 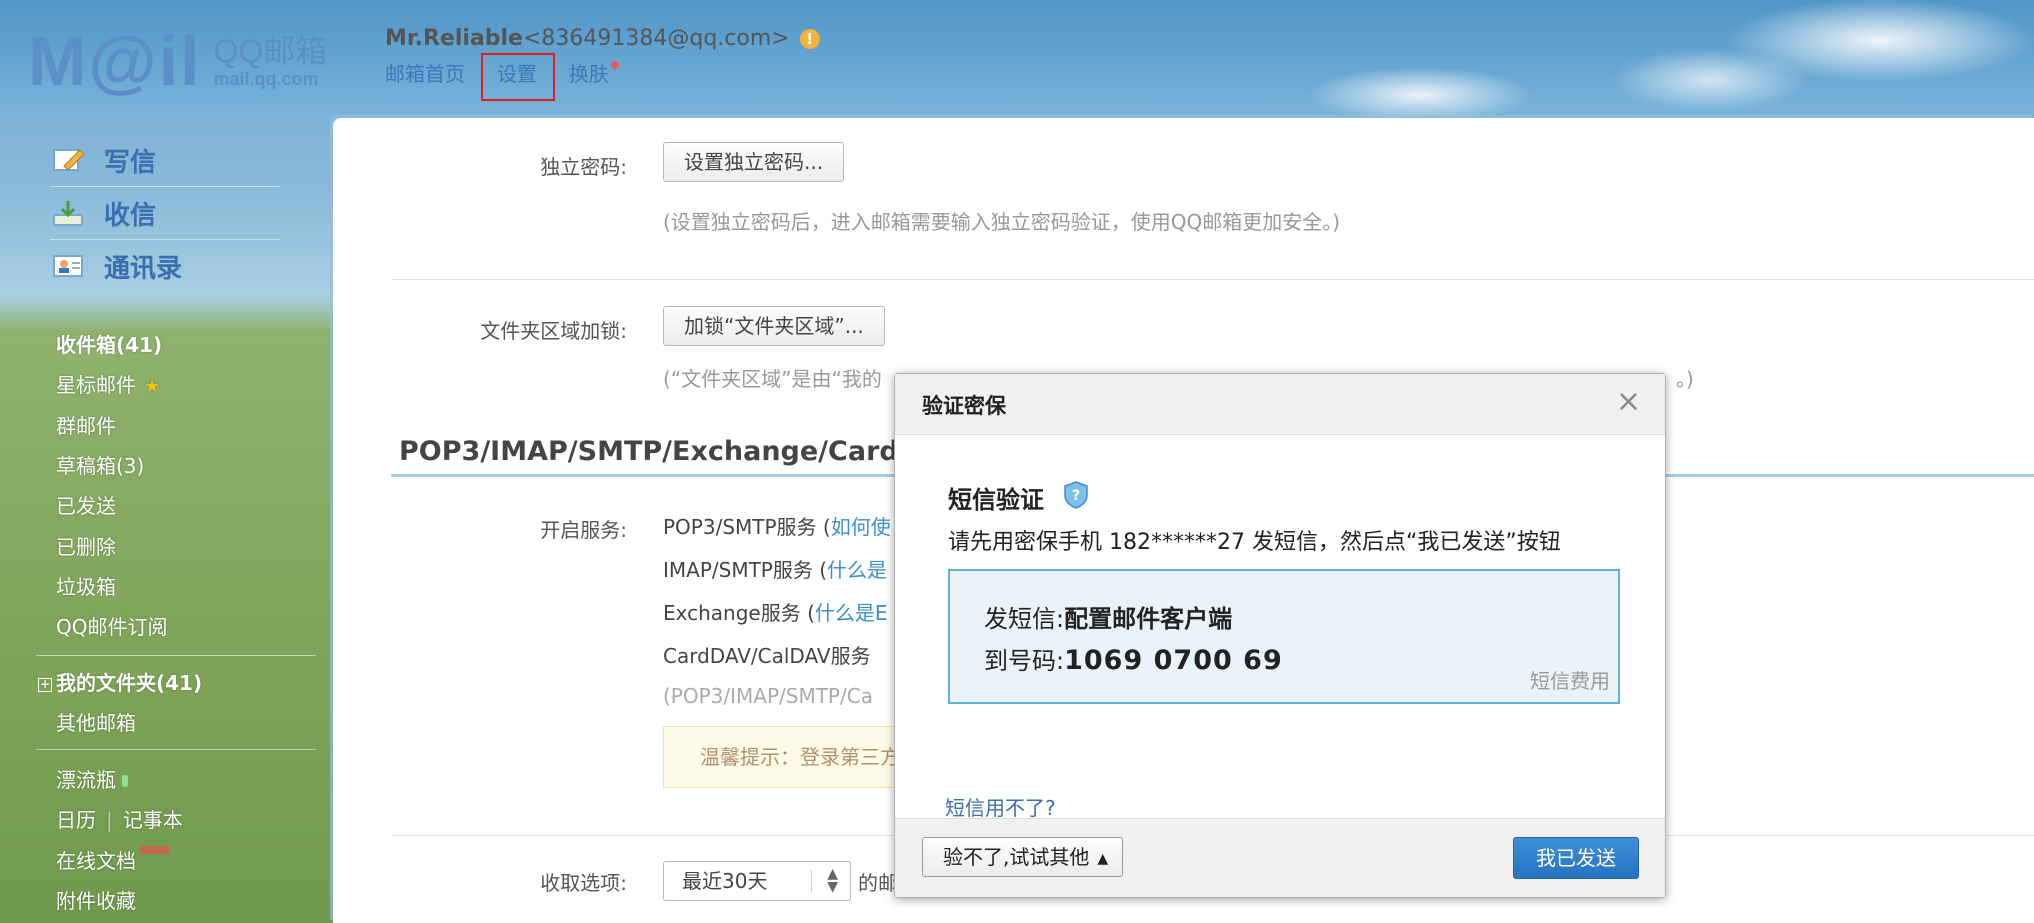 What do you see at coordinates (130, 162) in the screenshot?
I see `compose-label: 写信` at bounding box center [130, 162].